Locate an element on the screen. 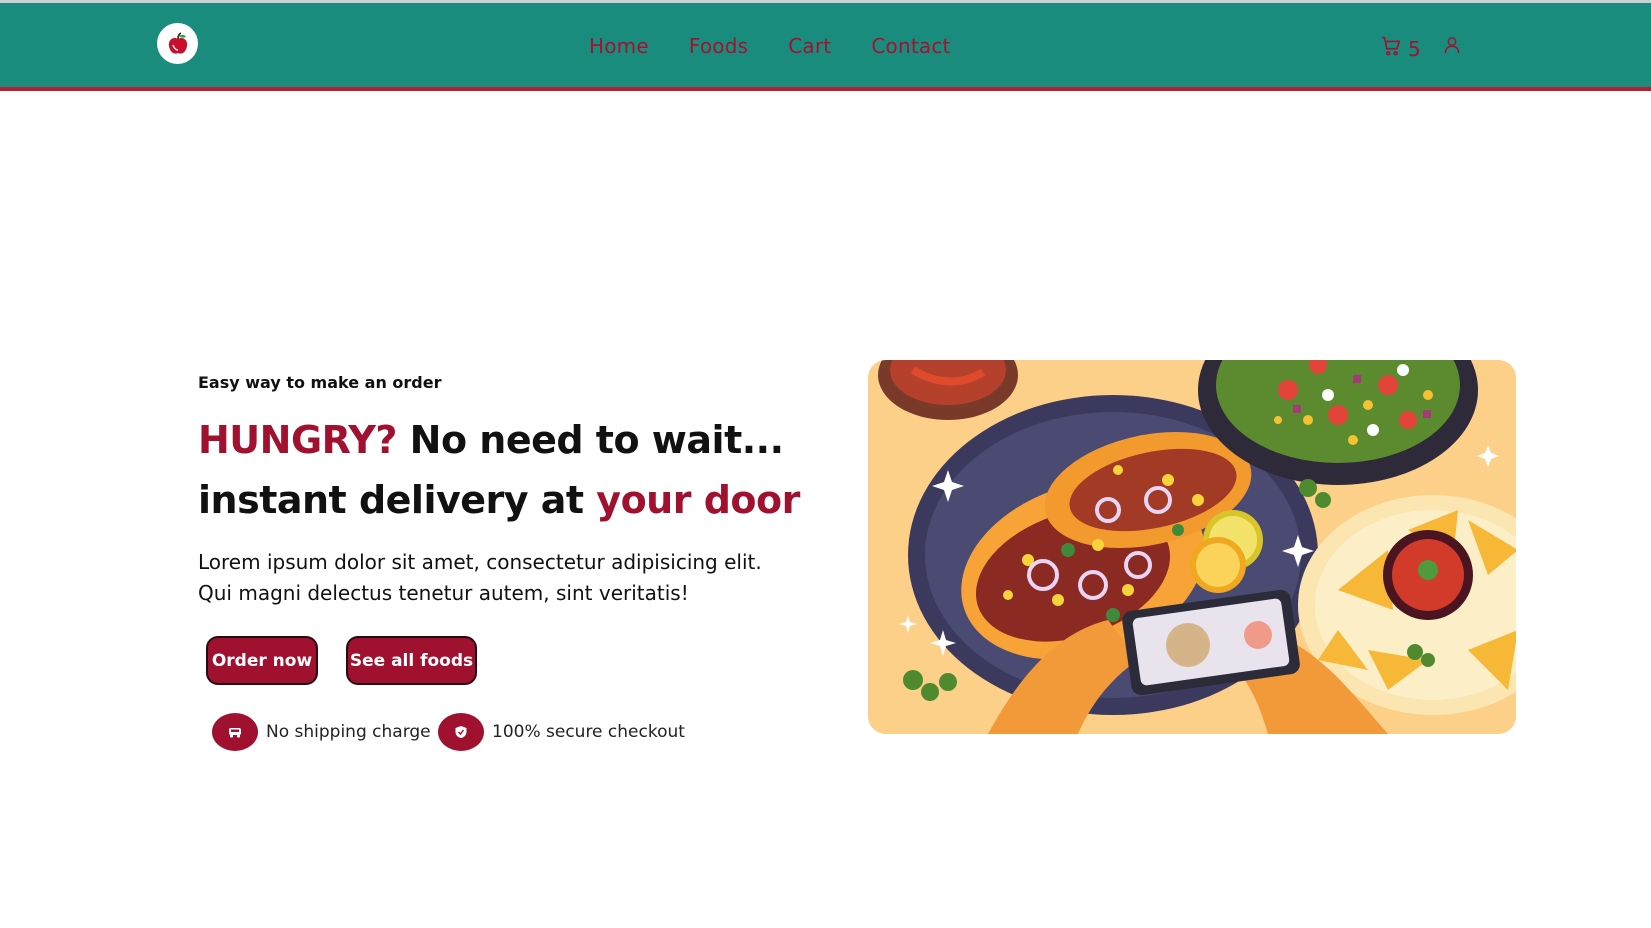  shield-icon is located at coordinates (461, 732).